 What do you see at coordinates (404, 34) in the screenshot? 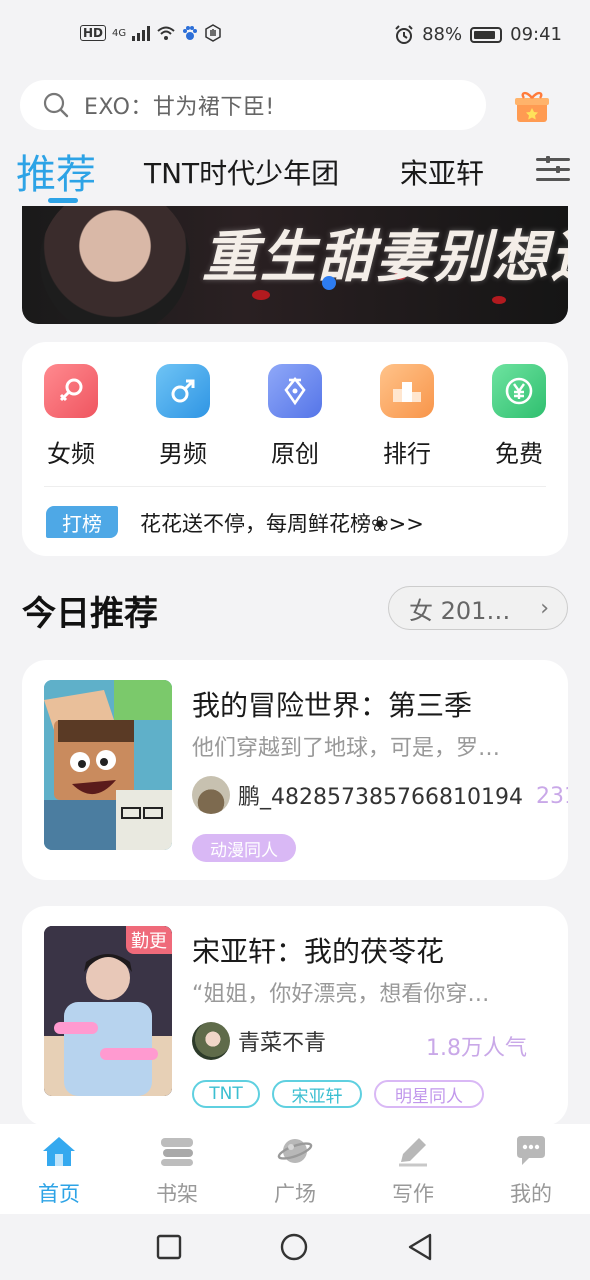
I see `alarm-icon` at bounding box center [404, 34].